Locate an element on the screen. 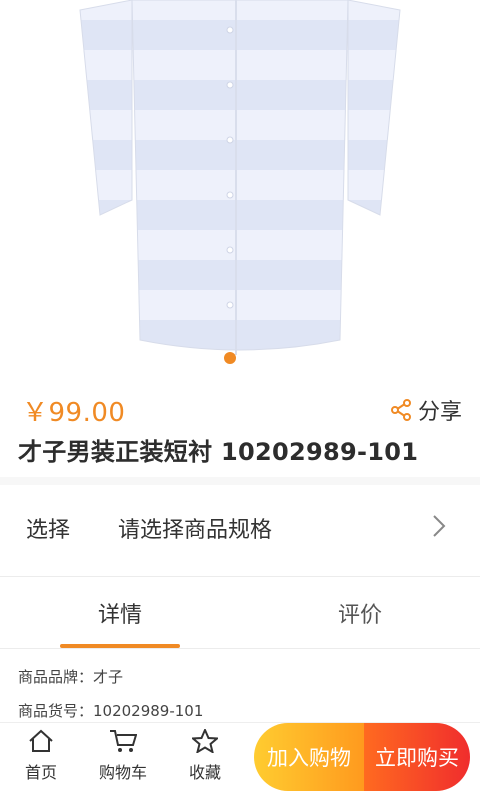  product-title: 才子男装正装短衬 10202989-101 is located at coordinates (218, 452).